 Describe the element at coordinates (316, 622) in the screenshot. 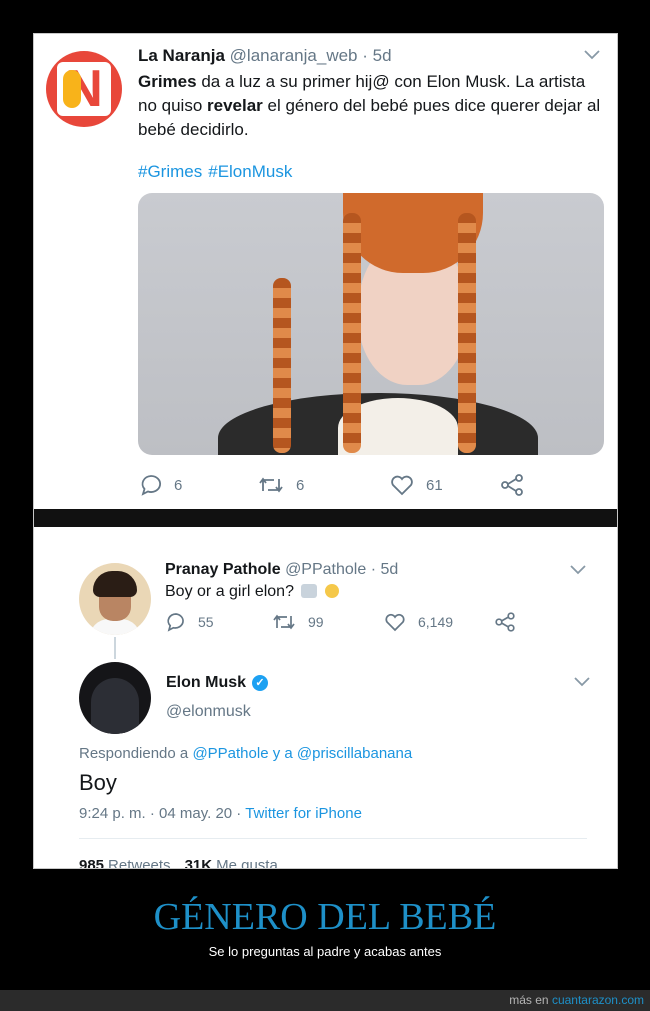

I see `retweet-count: 99` at that location.